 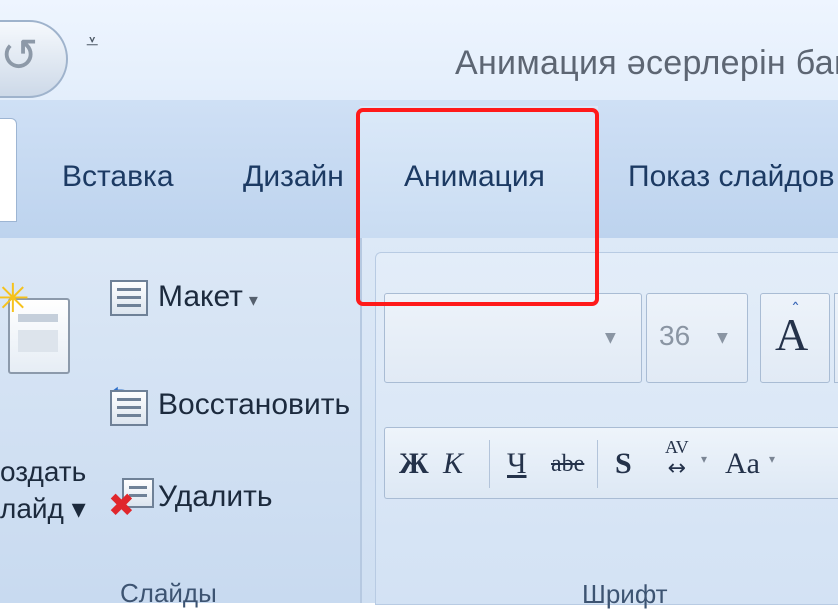 I want to click on underline-button: Ч, so click(x=517, y=464).